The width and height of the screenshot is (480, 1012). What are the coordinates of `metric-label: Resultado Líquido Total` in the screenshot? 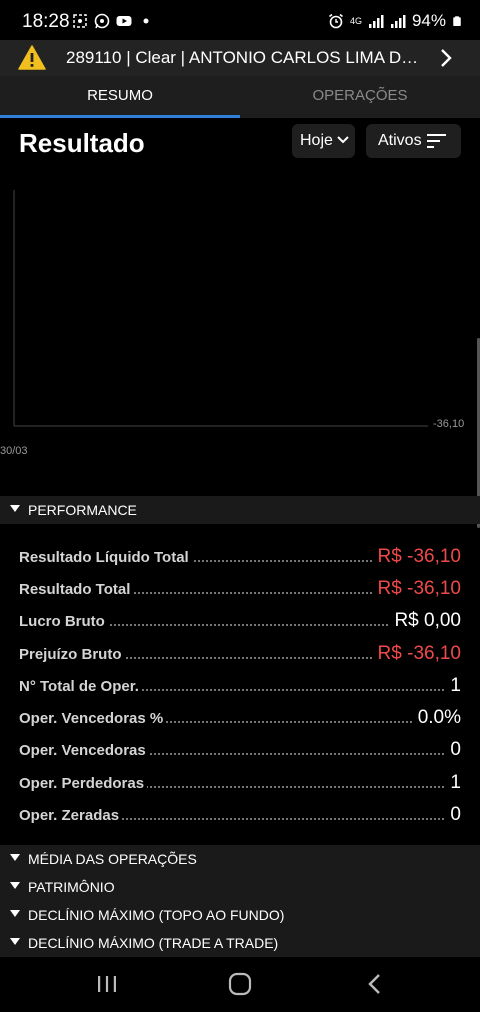 It's located at (105, 557).